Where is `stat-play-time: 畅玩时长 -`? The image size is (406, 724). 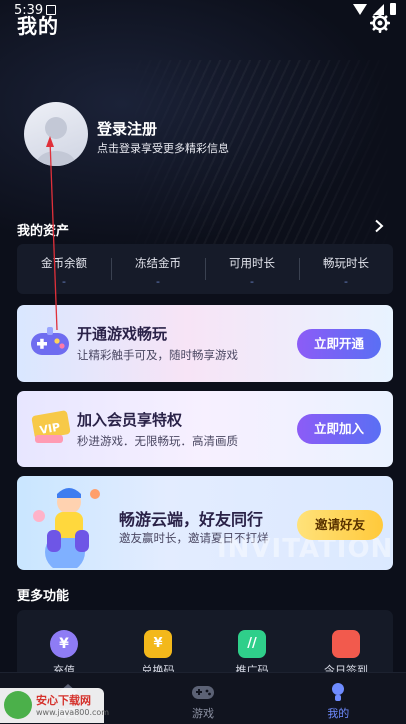
stat-play-time: 畅玩时长 - is located at coordinates (346, 269).